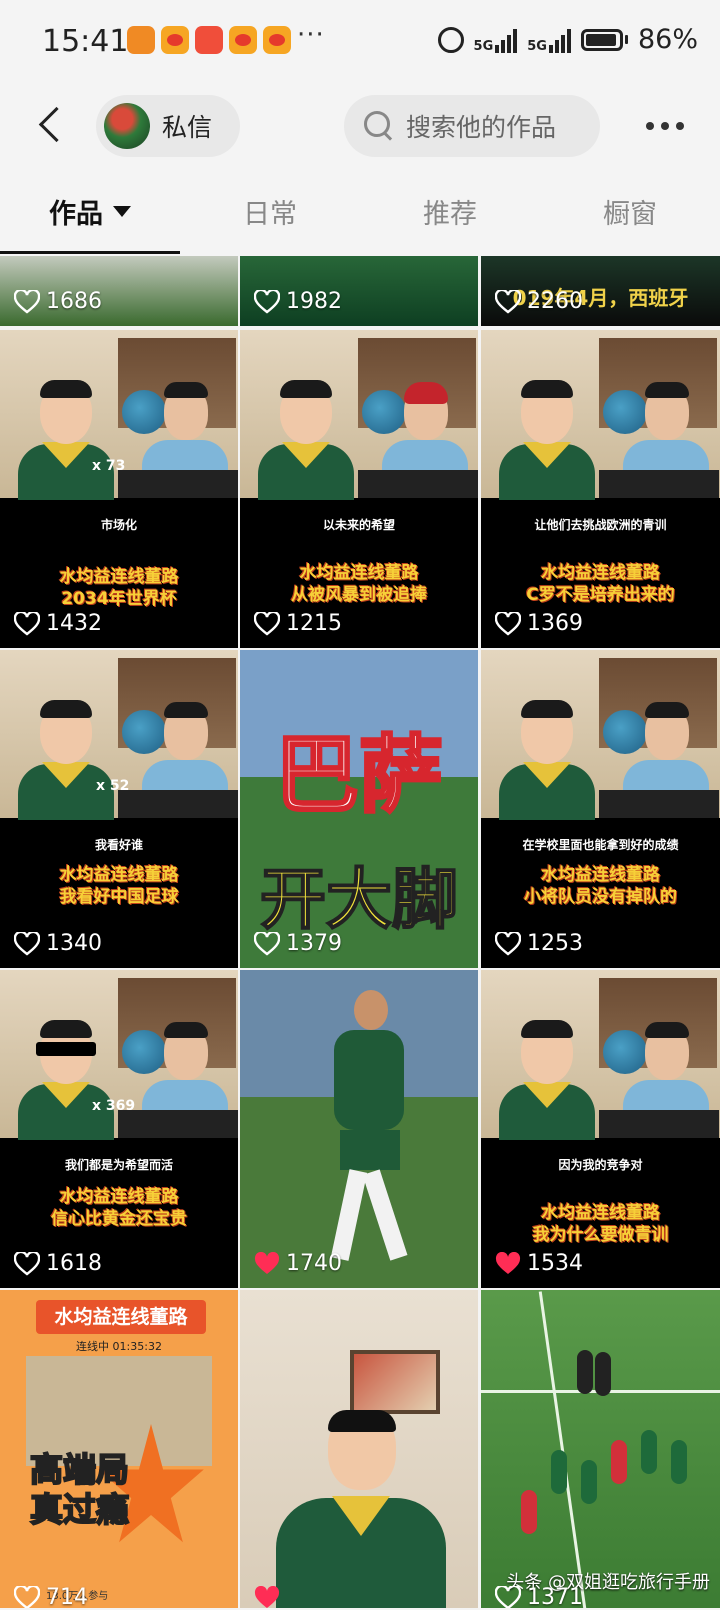 The height and width of the screenshot is (1610, 720). Describe the element at coordinates (270, 214) in the screenshot. I see `tab-daily-label: 日常` at that location.